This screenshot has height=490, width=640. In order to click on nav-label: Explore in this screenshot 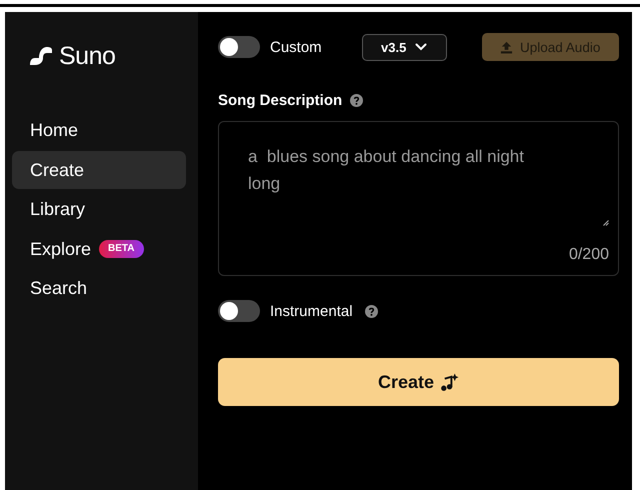, I will do `click(61, 249)`.